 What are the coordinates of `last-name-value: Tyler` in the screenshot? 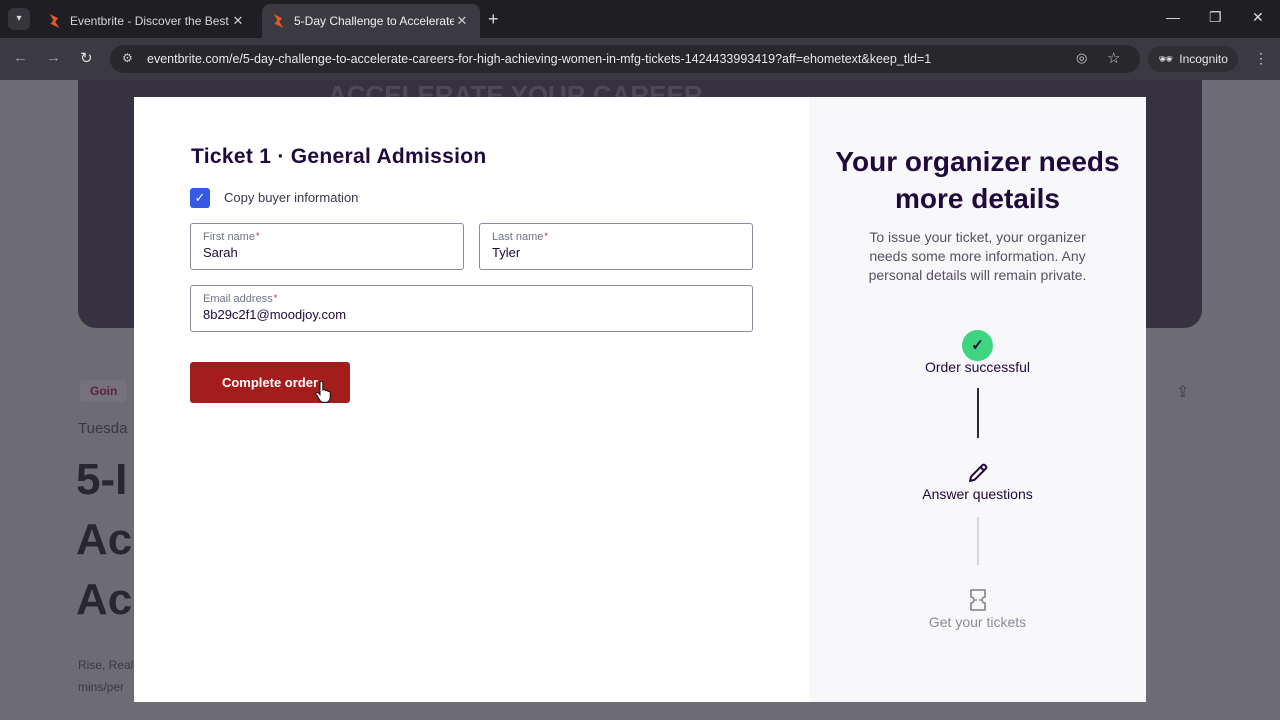 It's located at (506, 252).